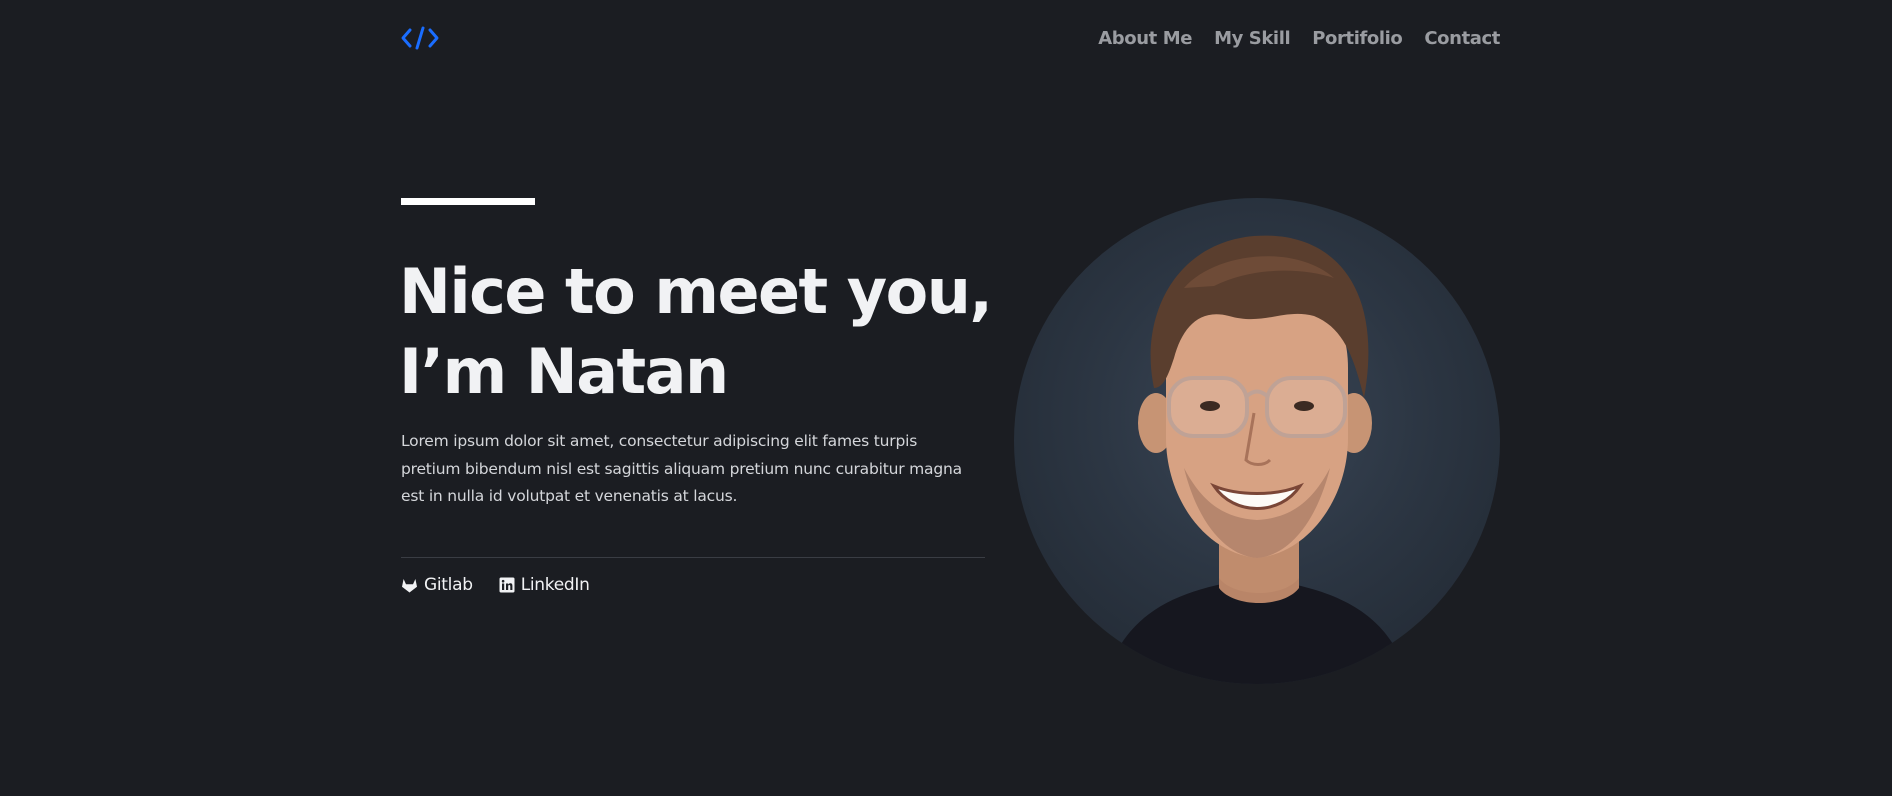  I want to click on social-links: Gitlab LinkedIn, so click(495, 585).